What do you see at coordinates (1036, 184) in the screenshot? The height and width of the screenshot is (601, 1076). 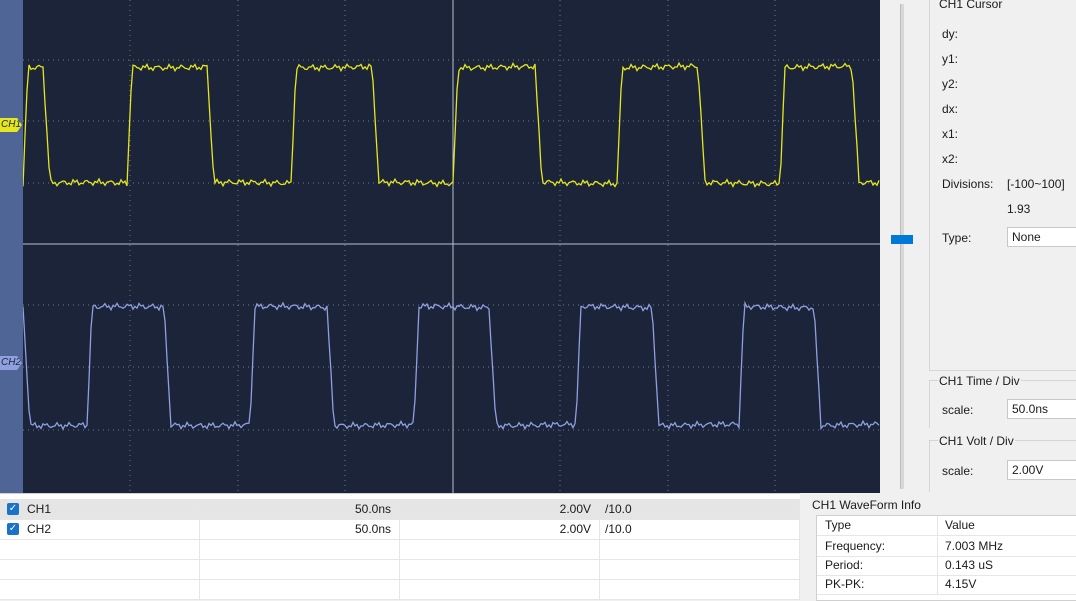 I see `divisions-range: [-100~100]` at bounding box center [1036, 184].